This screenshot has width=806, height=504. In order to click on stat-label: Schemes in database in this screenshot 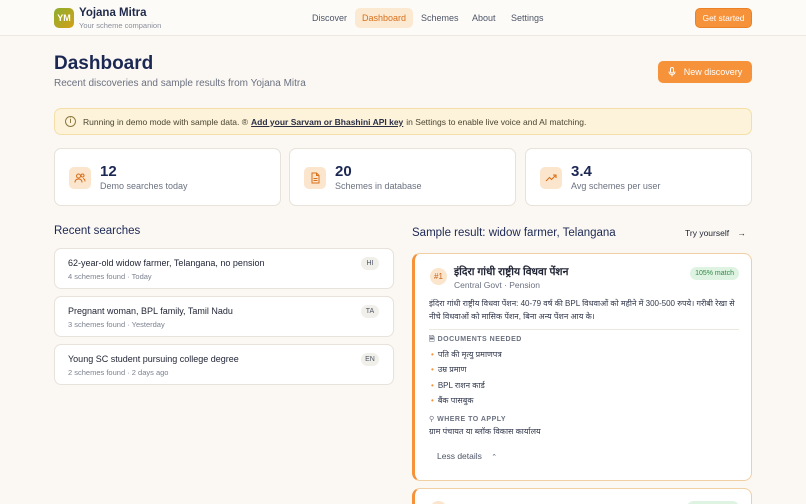, I will do `click(378, 186)`.